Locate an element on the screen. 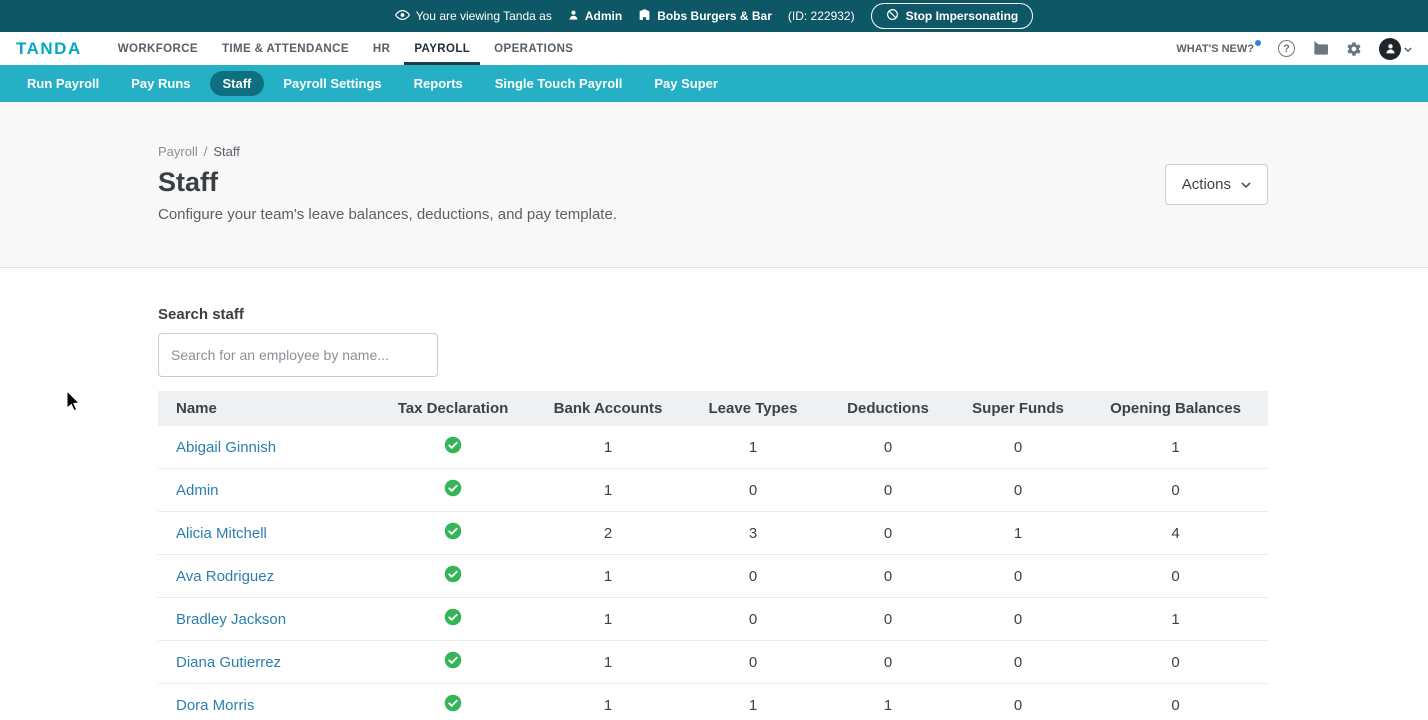  whats-new-label: WHAT'S NEW? is located at coordinates (1215, 48).